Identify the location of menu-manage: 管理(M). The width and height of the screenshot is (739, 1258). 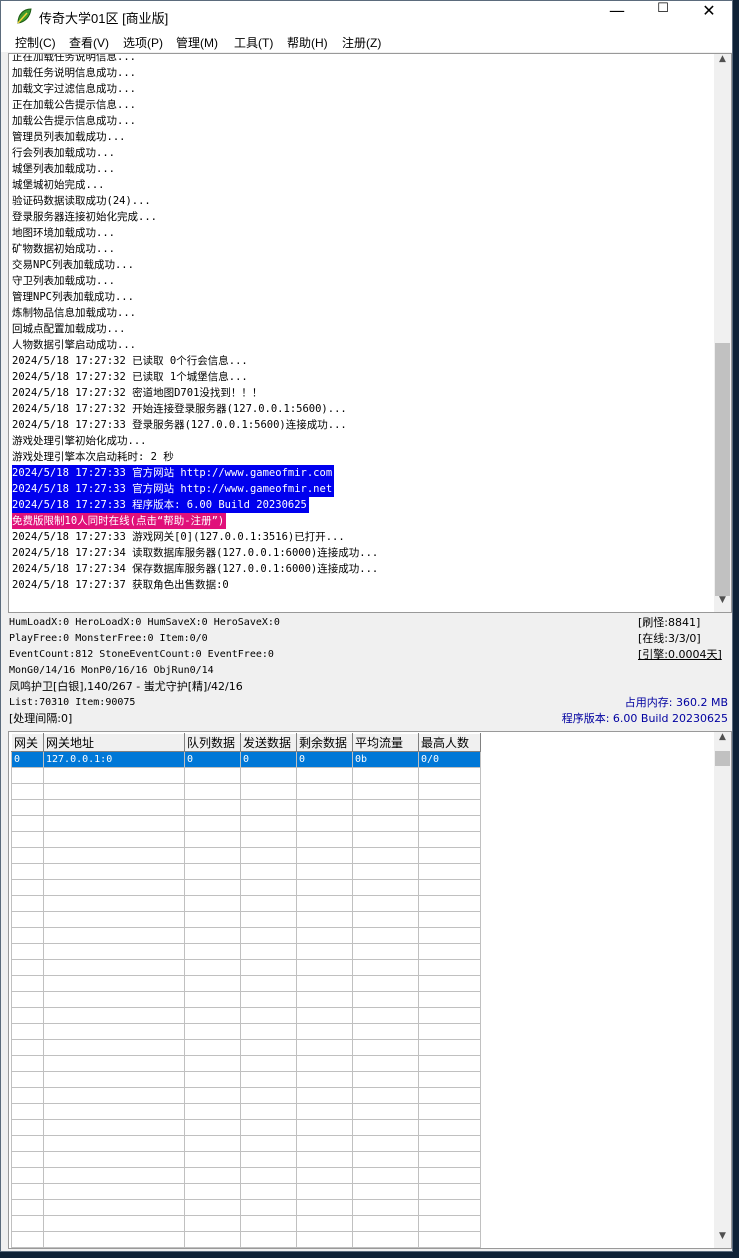
(197, 42).